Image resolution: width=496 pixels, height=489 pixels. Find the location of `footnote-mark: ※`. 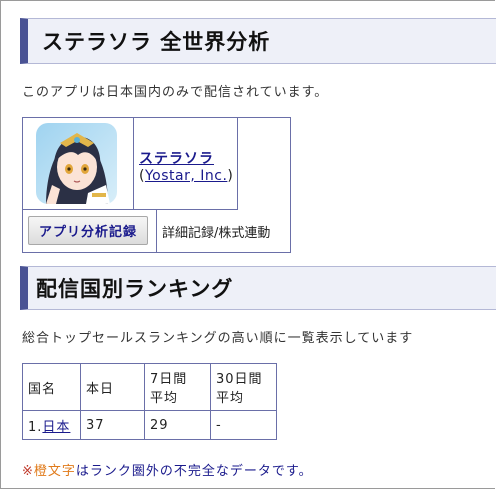

footnote-mark: ※ is located at coordinates (28, 471).